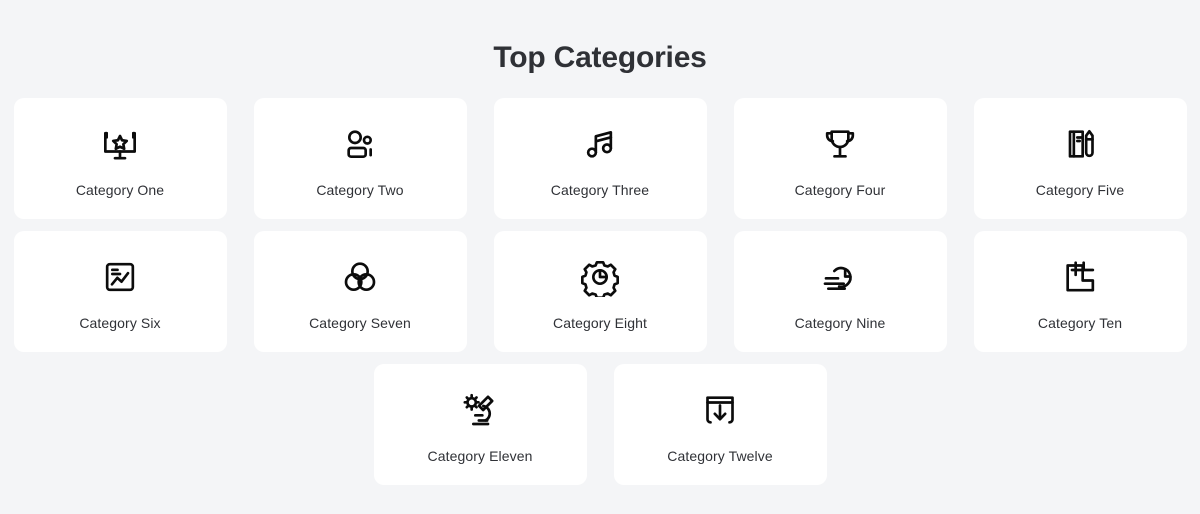 Image resolution: width=1200 pixels, height=514 pixels. What do you see at coordinates (120, 144) in the screenshot?
I see `monitor-star-icon` at bounding box center [120, 144].